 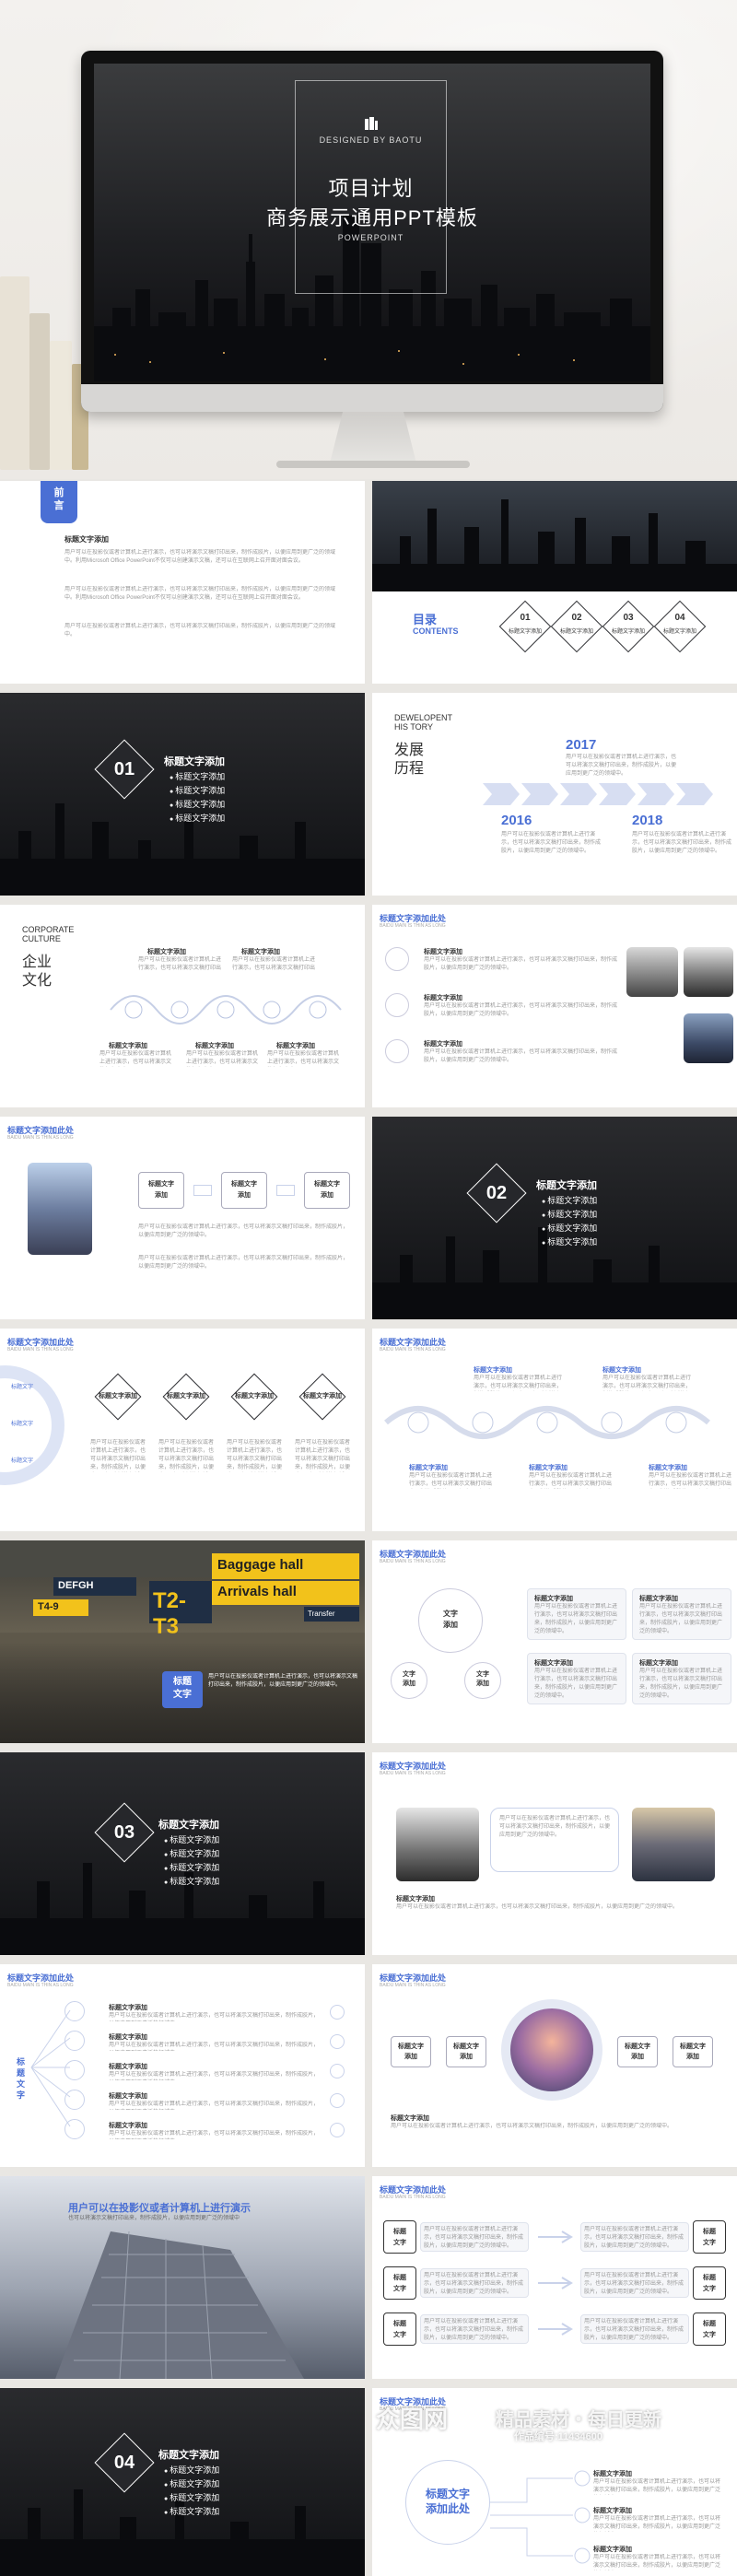 What do you see at coordinates (397, 1005) in the screenshot?
I see `document-icon` at bounding box center [397, 1005].